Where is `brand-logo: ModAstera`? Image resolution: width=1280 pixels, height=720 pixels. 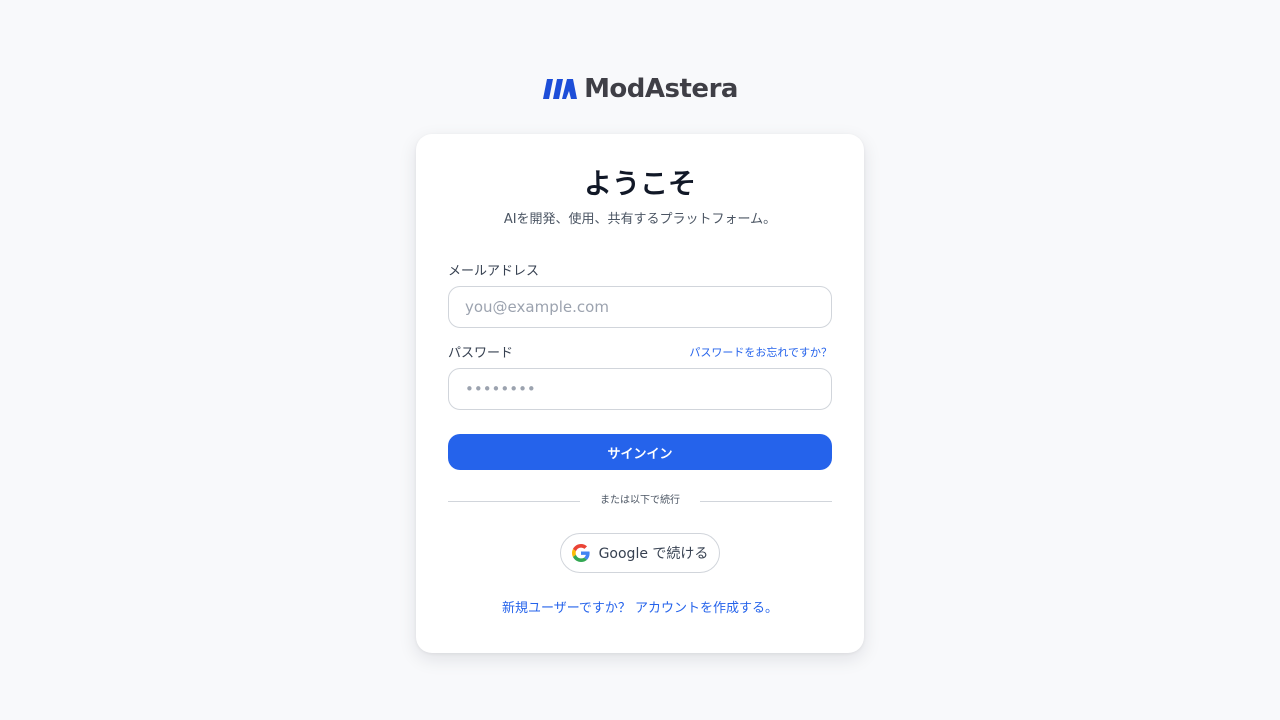 brand-logo: ModAstera is located at coordinates (640, 89).